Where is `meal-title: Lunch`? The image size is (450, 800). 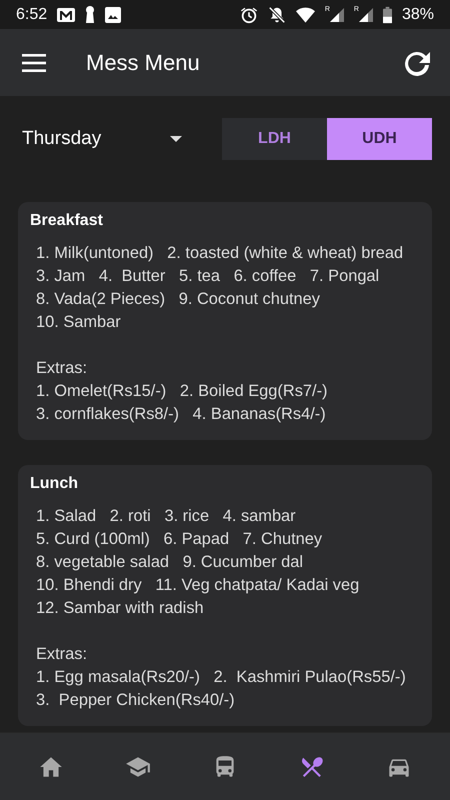
meal-title: Lunch is located at coordinates (54, 484).